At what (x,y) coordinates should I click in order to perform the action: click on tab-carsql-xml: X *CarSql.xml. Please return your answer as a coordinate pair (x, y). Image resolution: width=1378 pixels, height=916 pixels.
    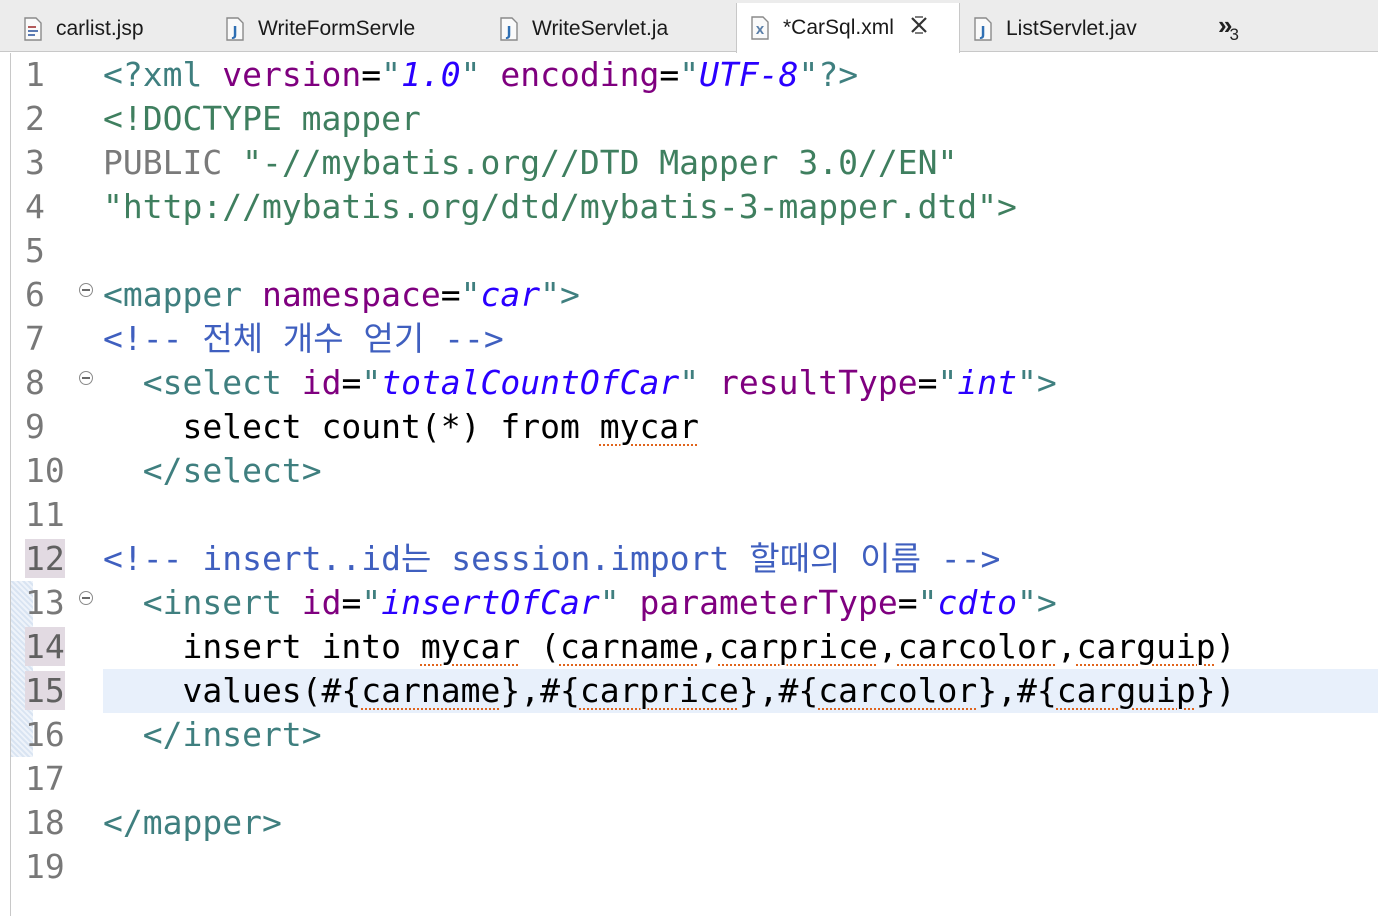
    Looking at the image, I should click on (848, 28).